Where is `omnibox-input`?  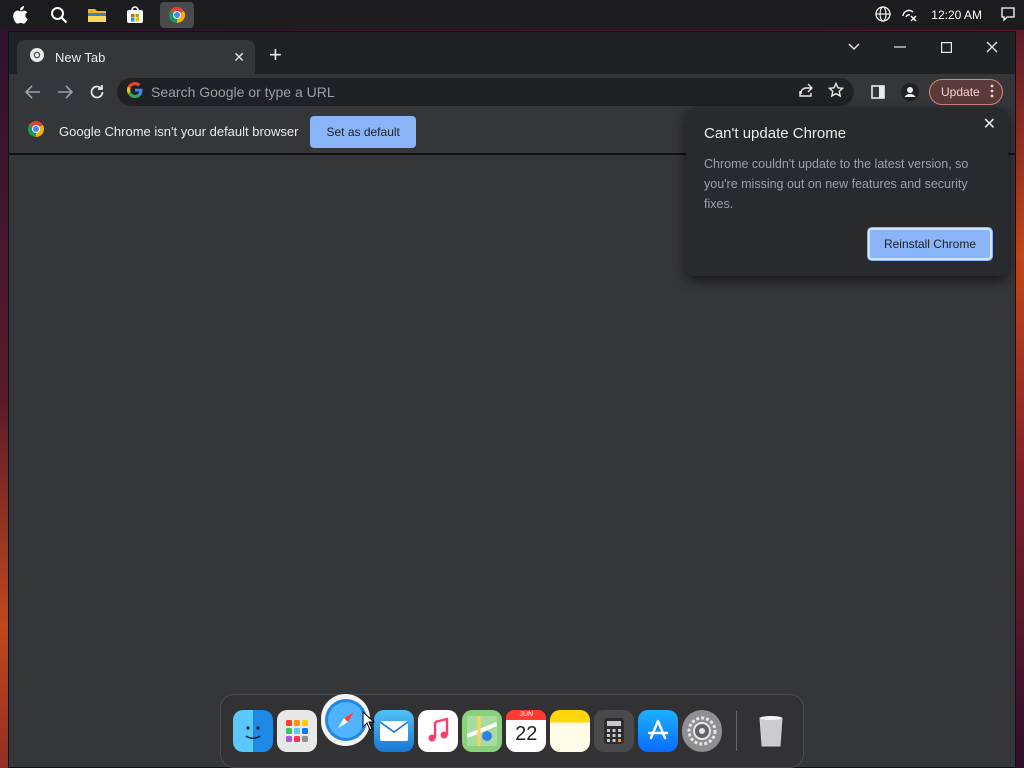
omnibox-input is located at coordinates (474, 92).